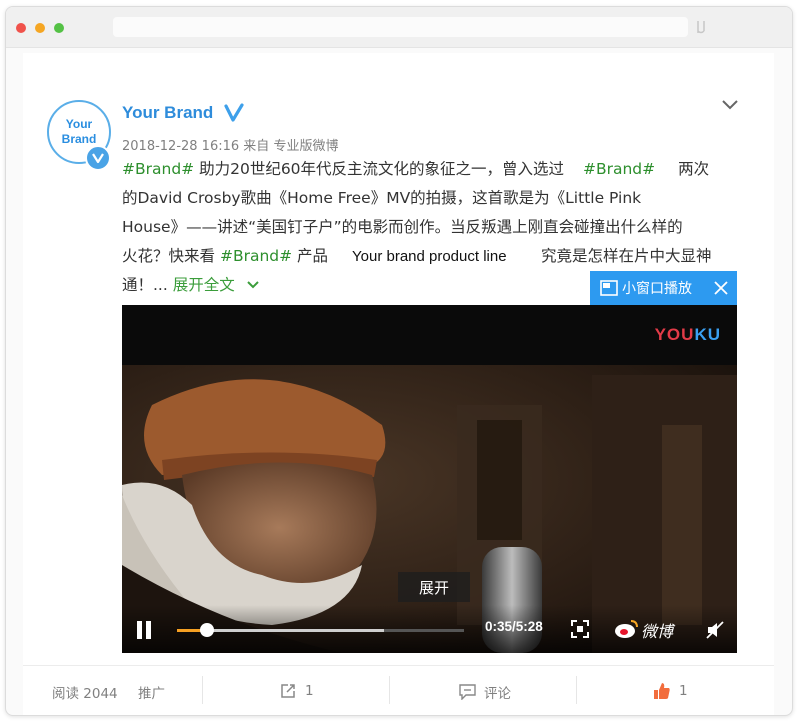 Image resolution: width=800 pixels, height=722 pixels. What do you see at coordinates (429, 335) in the screenshot?
I see `video-top-bar: YOUKU` at bounding box center [429, 335].